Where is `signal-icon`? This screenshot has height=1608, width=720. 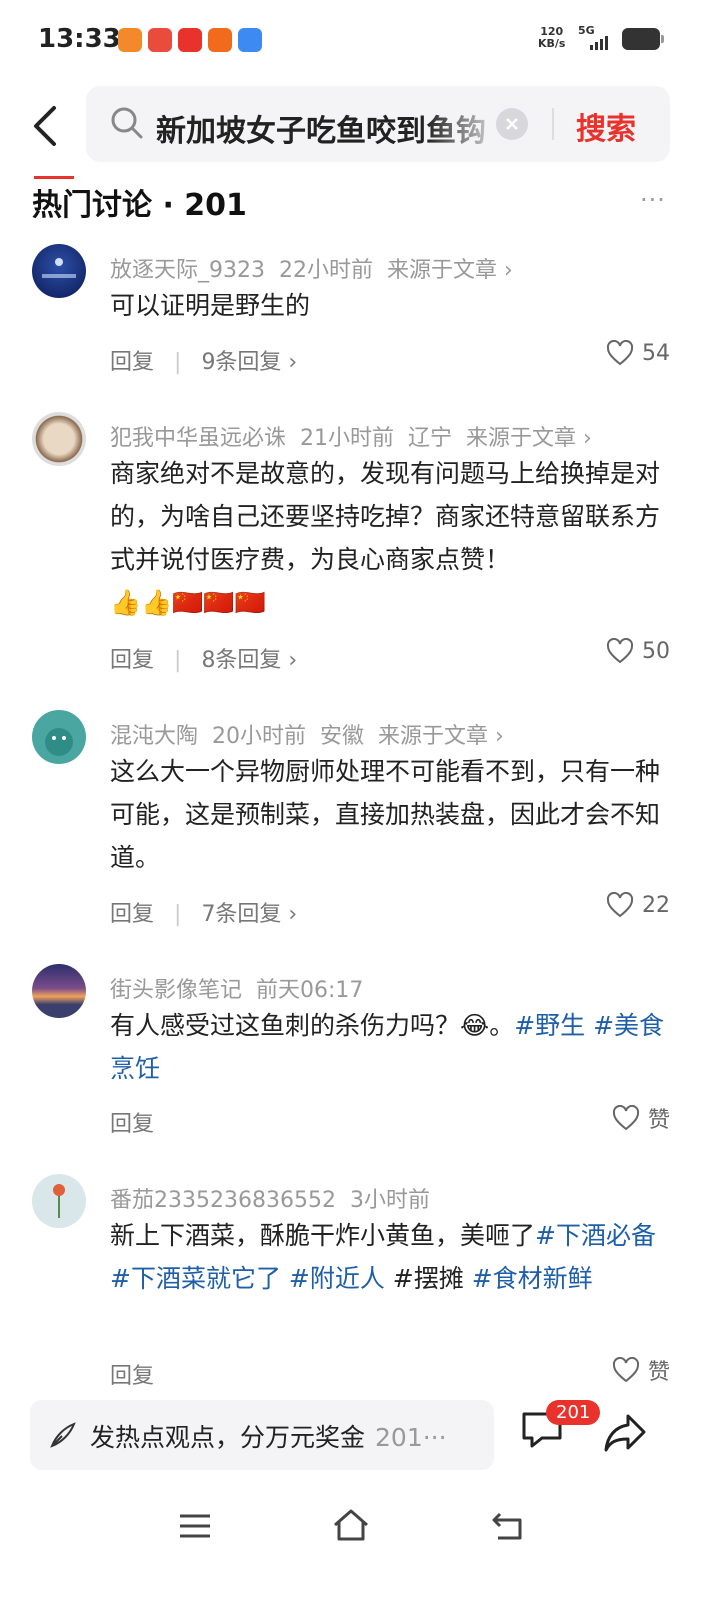
signal-icon is located at coordinates (599, 43).